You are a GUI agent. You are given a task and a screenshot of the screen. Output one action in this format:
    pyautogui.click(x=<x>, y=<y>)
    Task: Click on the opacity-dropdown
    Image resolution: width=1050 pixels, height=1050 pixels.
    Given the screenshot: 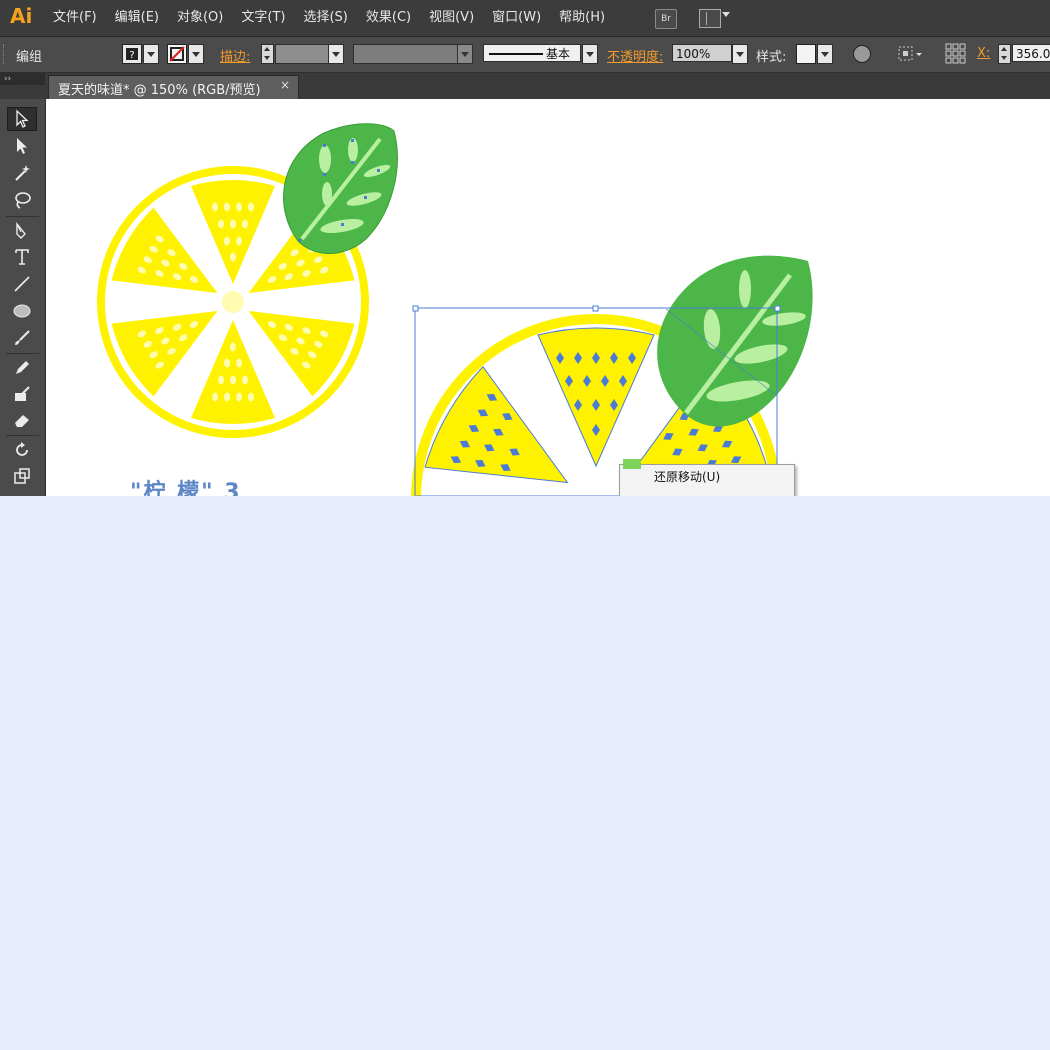 What is the action you would take?
    pyautogui.click(x=740, y=54)
    